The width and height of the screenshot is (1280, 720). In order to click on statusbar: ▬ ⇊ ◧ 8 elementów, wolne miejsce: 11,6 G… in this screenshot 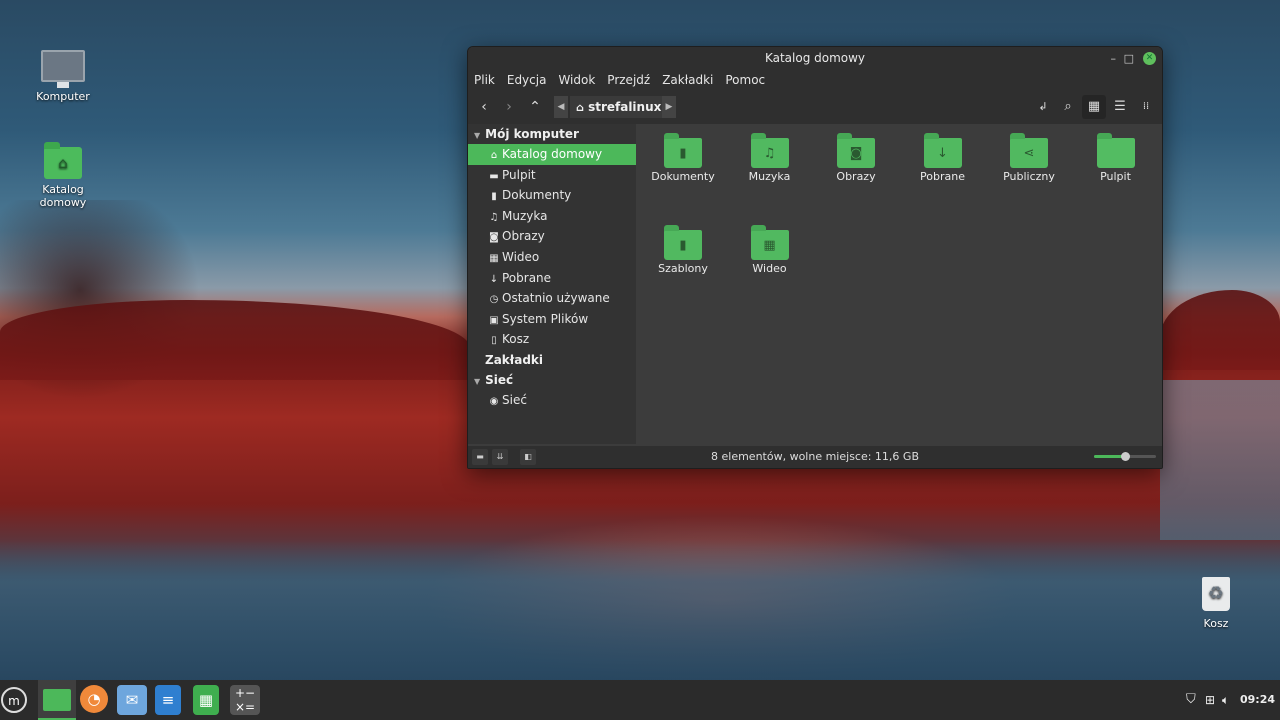, I will do `click(815, 457)`.